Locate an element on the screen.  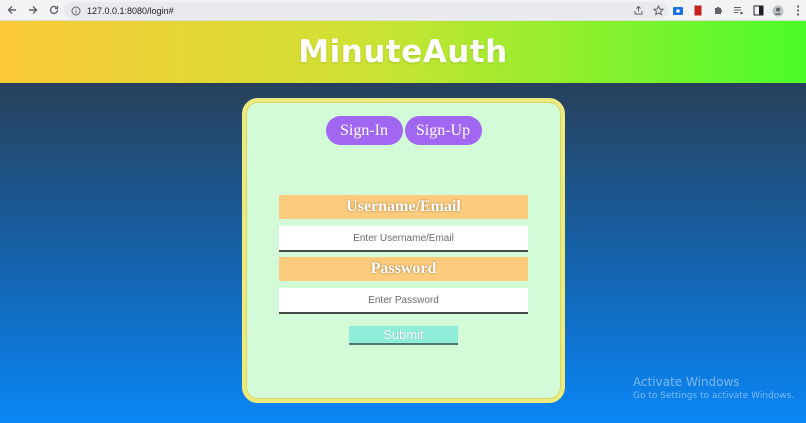
submit-button: Submit is located at coordinates (403, 335).